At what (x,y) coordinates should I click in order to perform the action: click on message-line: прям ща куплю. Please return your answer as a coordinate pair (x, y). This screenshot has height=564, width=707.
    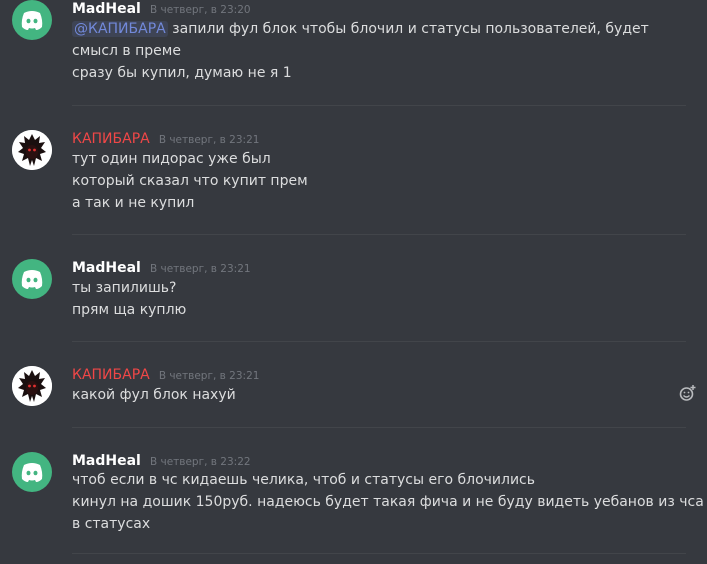
    Looking at the image, I should click on (129, 310).